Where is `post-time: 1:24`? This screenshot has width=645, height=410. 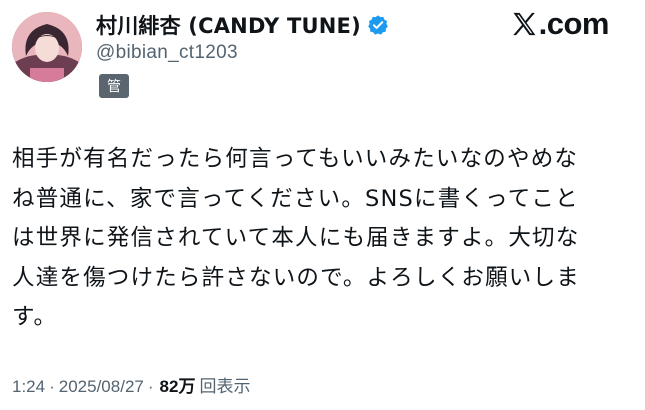
post-time: 1:24 is located at coordinates (28, 387).